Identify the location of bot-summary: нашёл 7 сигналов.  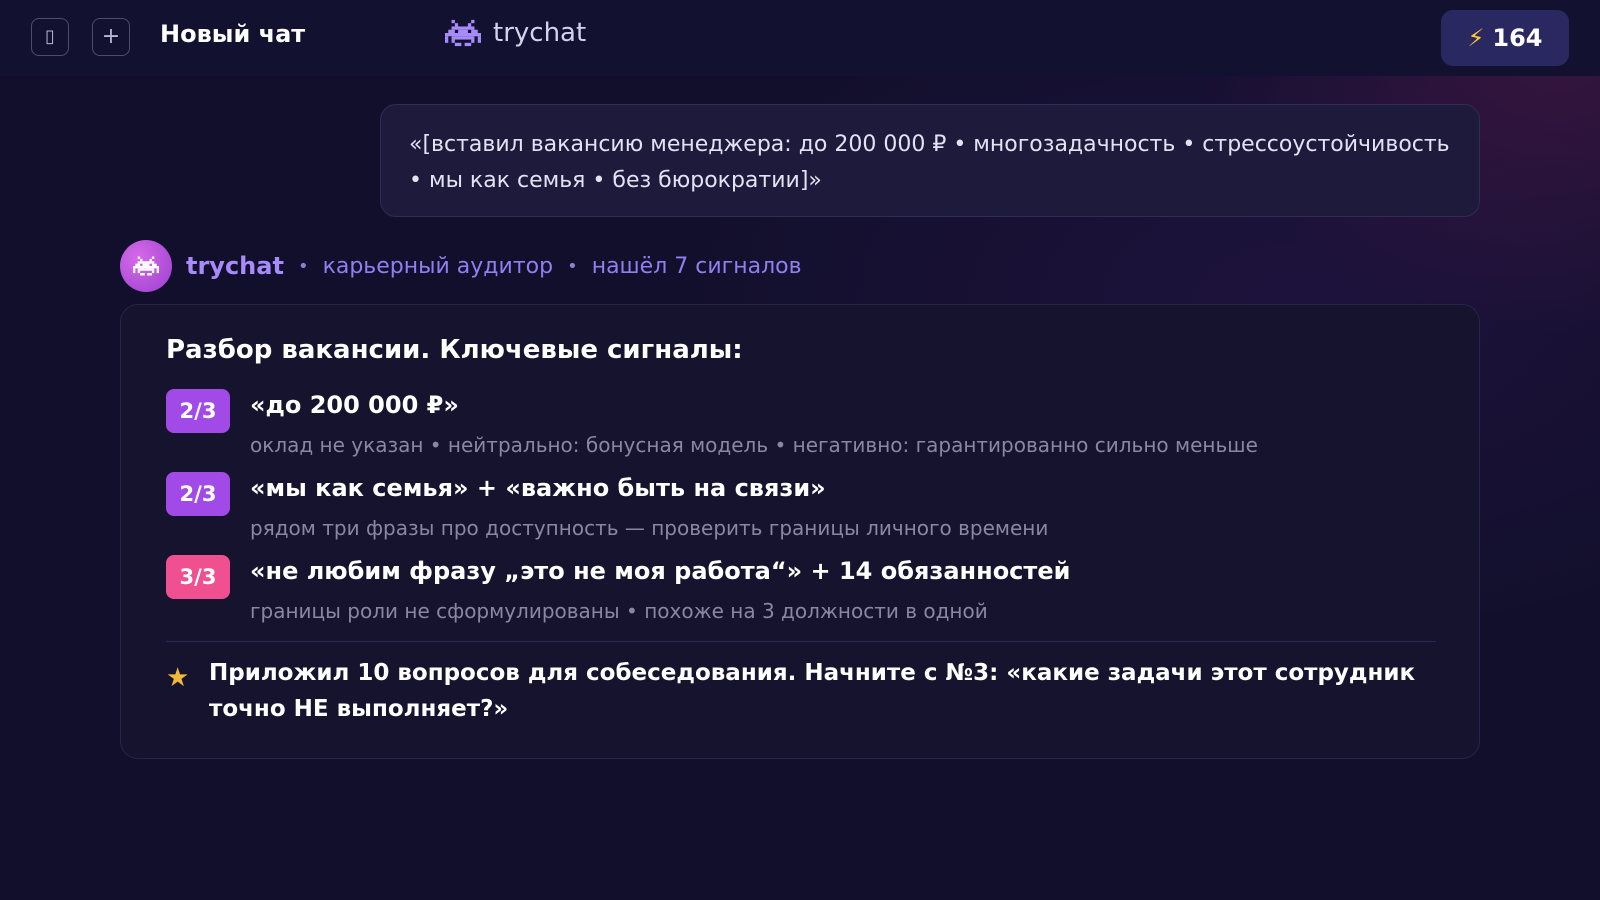
(696, 266).